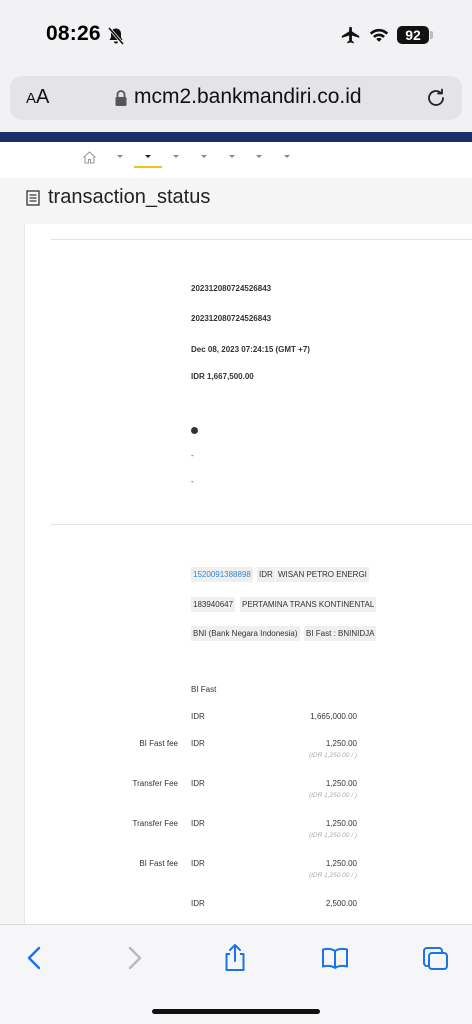  Describe the element at coordinates (213, 604) in the screenshot. I see `beneficiary-account: 183940647` at that location.